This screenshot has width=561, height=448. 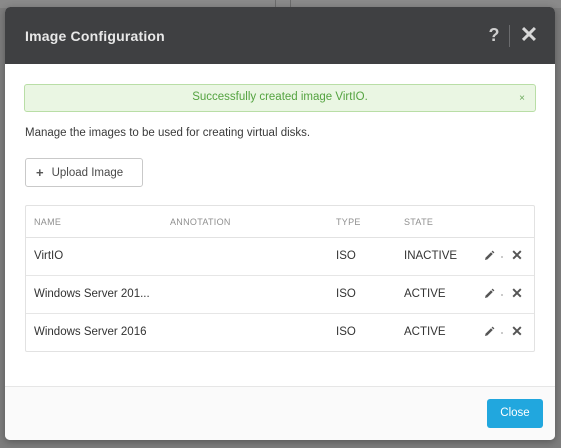 What do you see at coordinates (280, 257) in the screenshot?
I see `table-row: VirtIO ISO INACTIVE ✕` at bounding box center [280, 257].